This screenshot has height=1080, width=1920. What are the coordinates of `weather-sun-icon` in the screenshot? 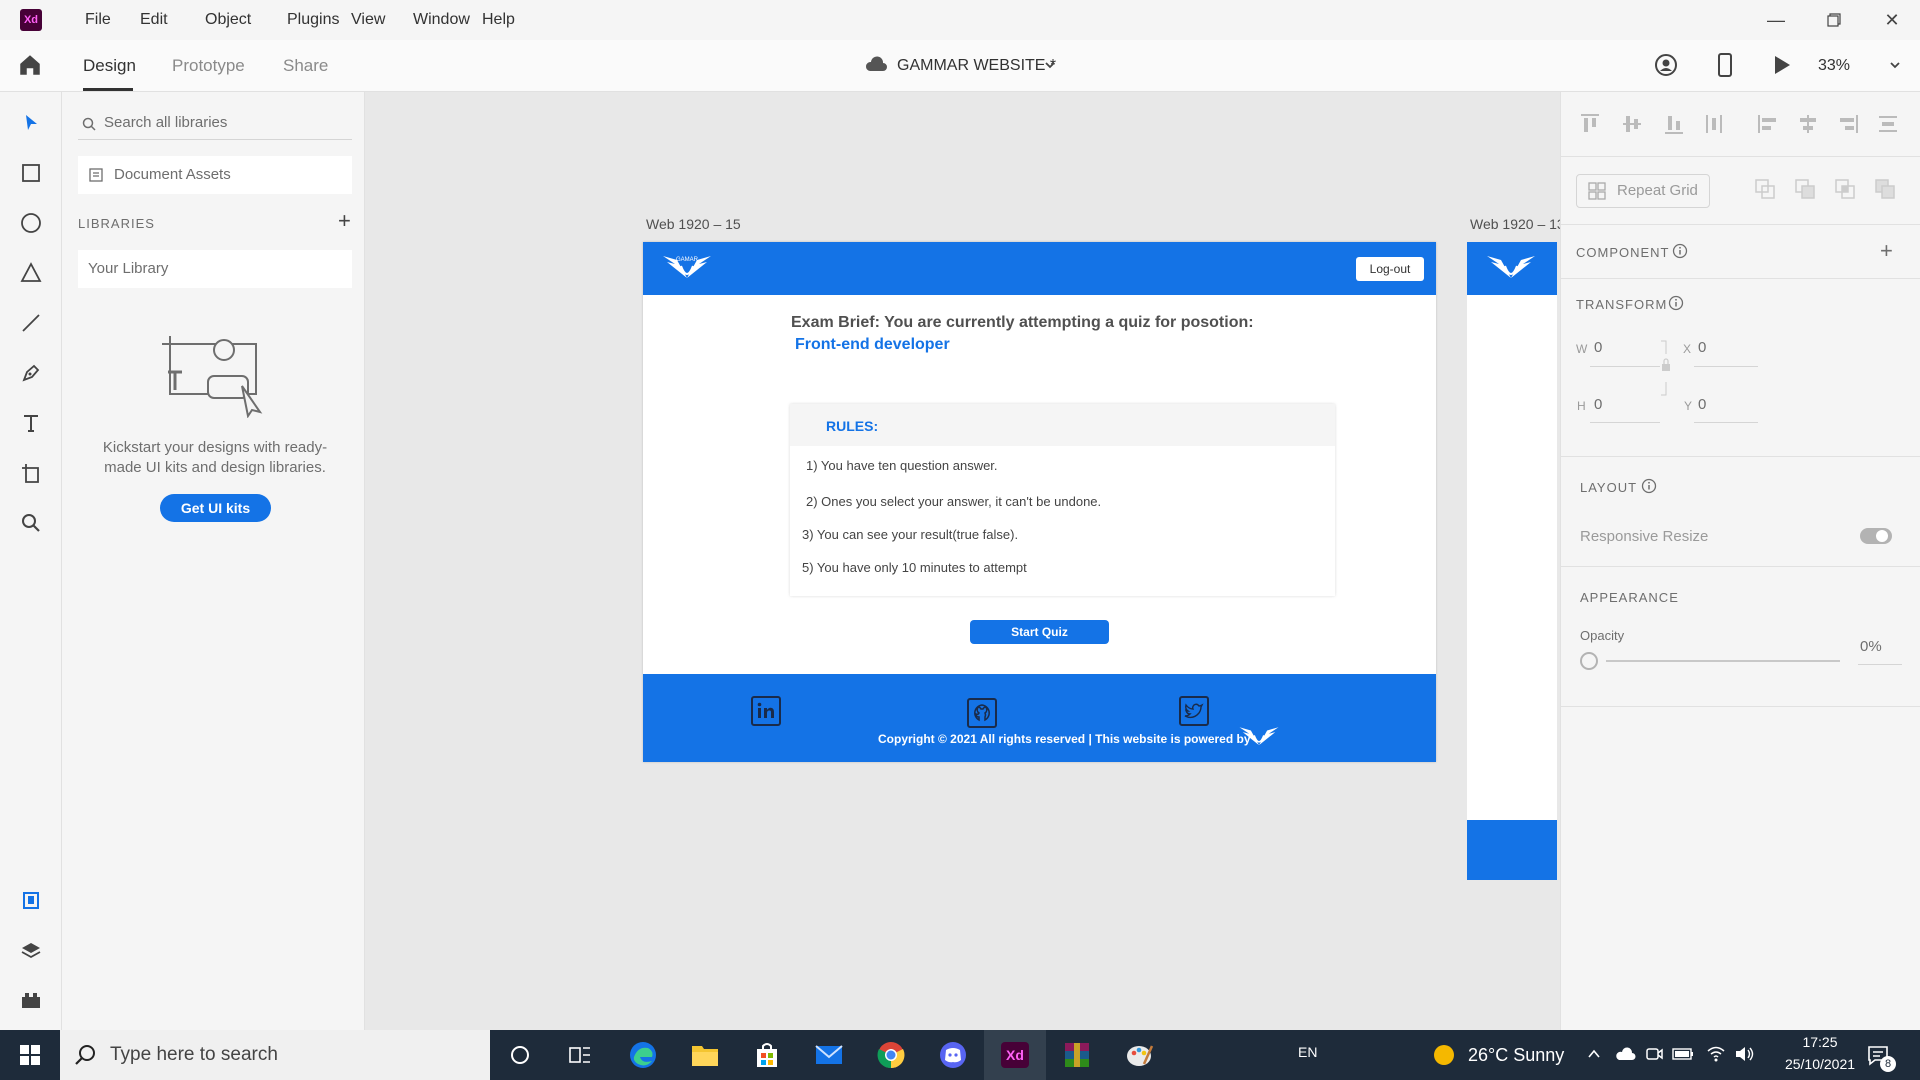 It's located at (1444, 1057).